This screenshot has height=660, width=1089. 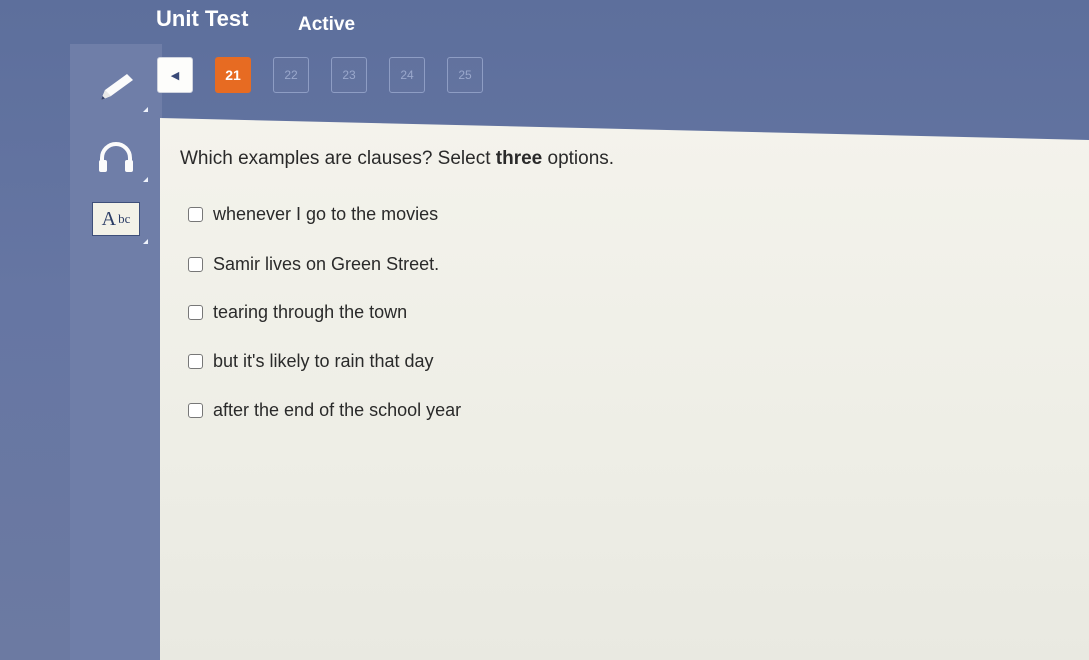 I want to click on question-emphasis: three, so click(x=519, y=158).